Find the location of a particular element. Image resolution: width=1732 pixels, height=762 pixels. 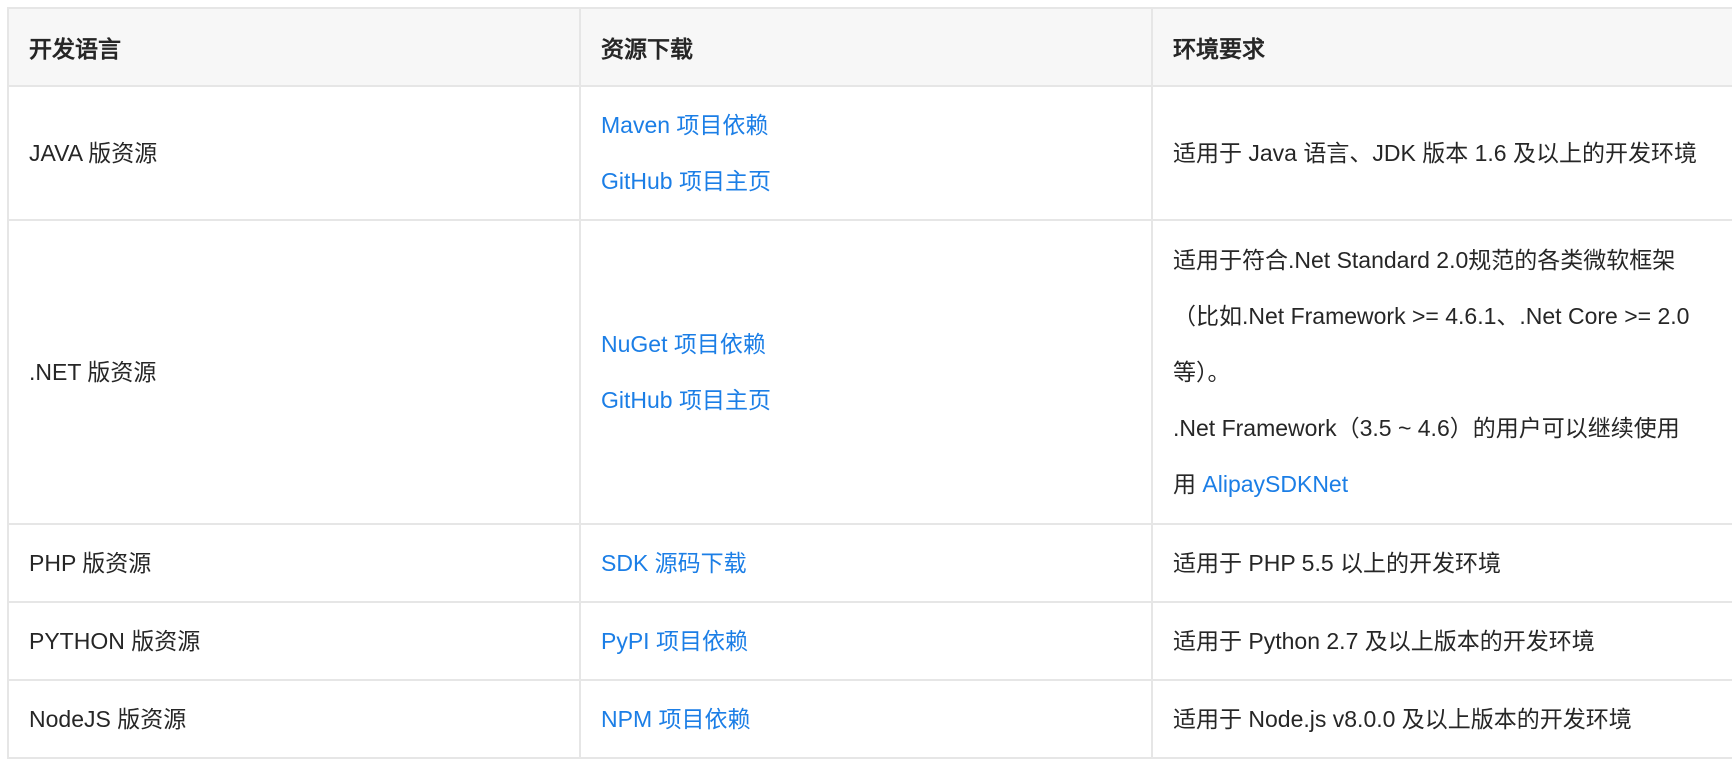

table-row-php: PHP 版资源 SDK 源码下载 适用于 PHP 5.5 以上的开发环境 is located at coordinates (869, 563).